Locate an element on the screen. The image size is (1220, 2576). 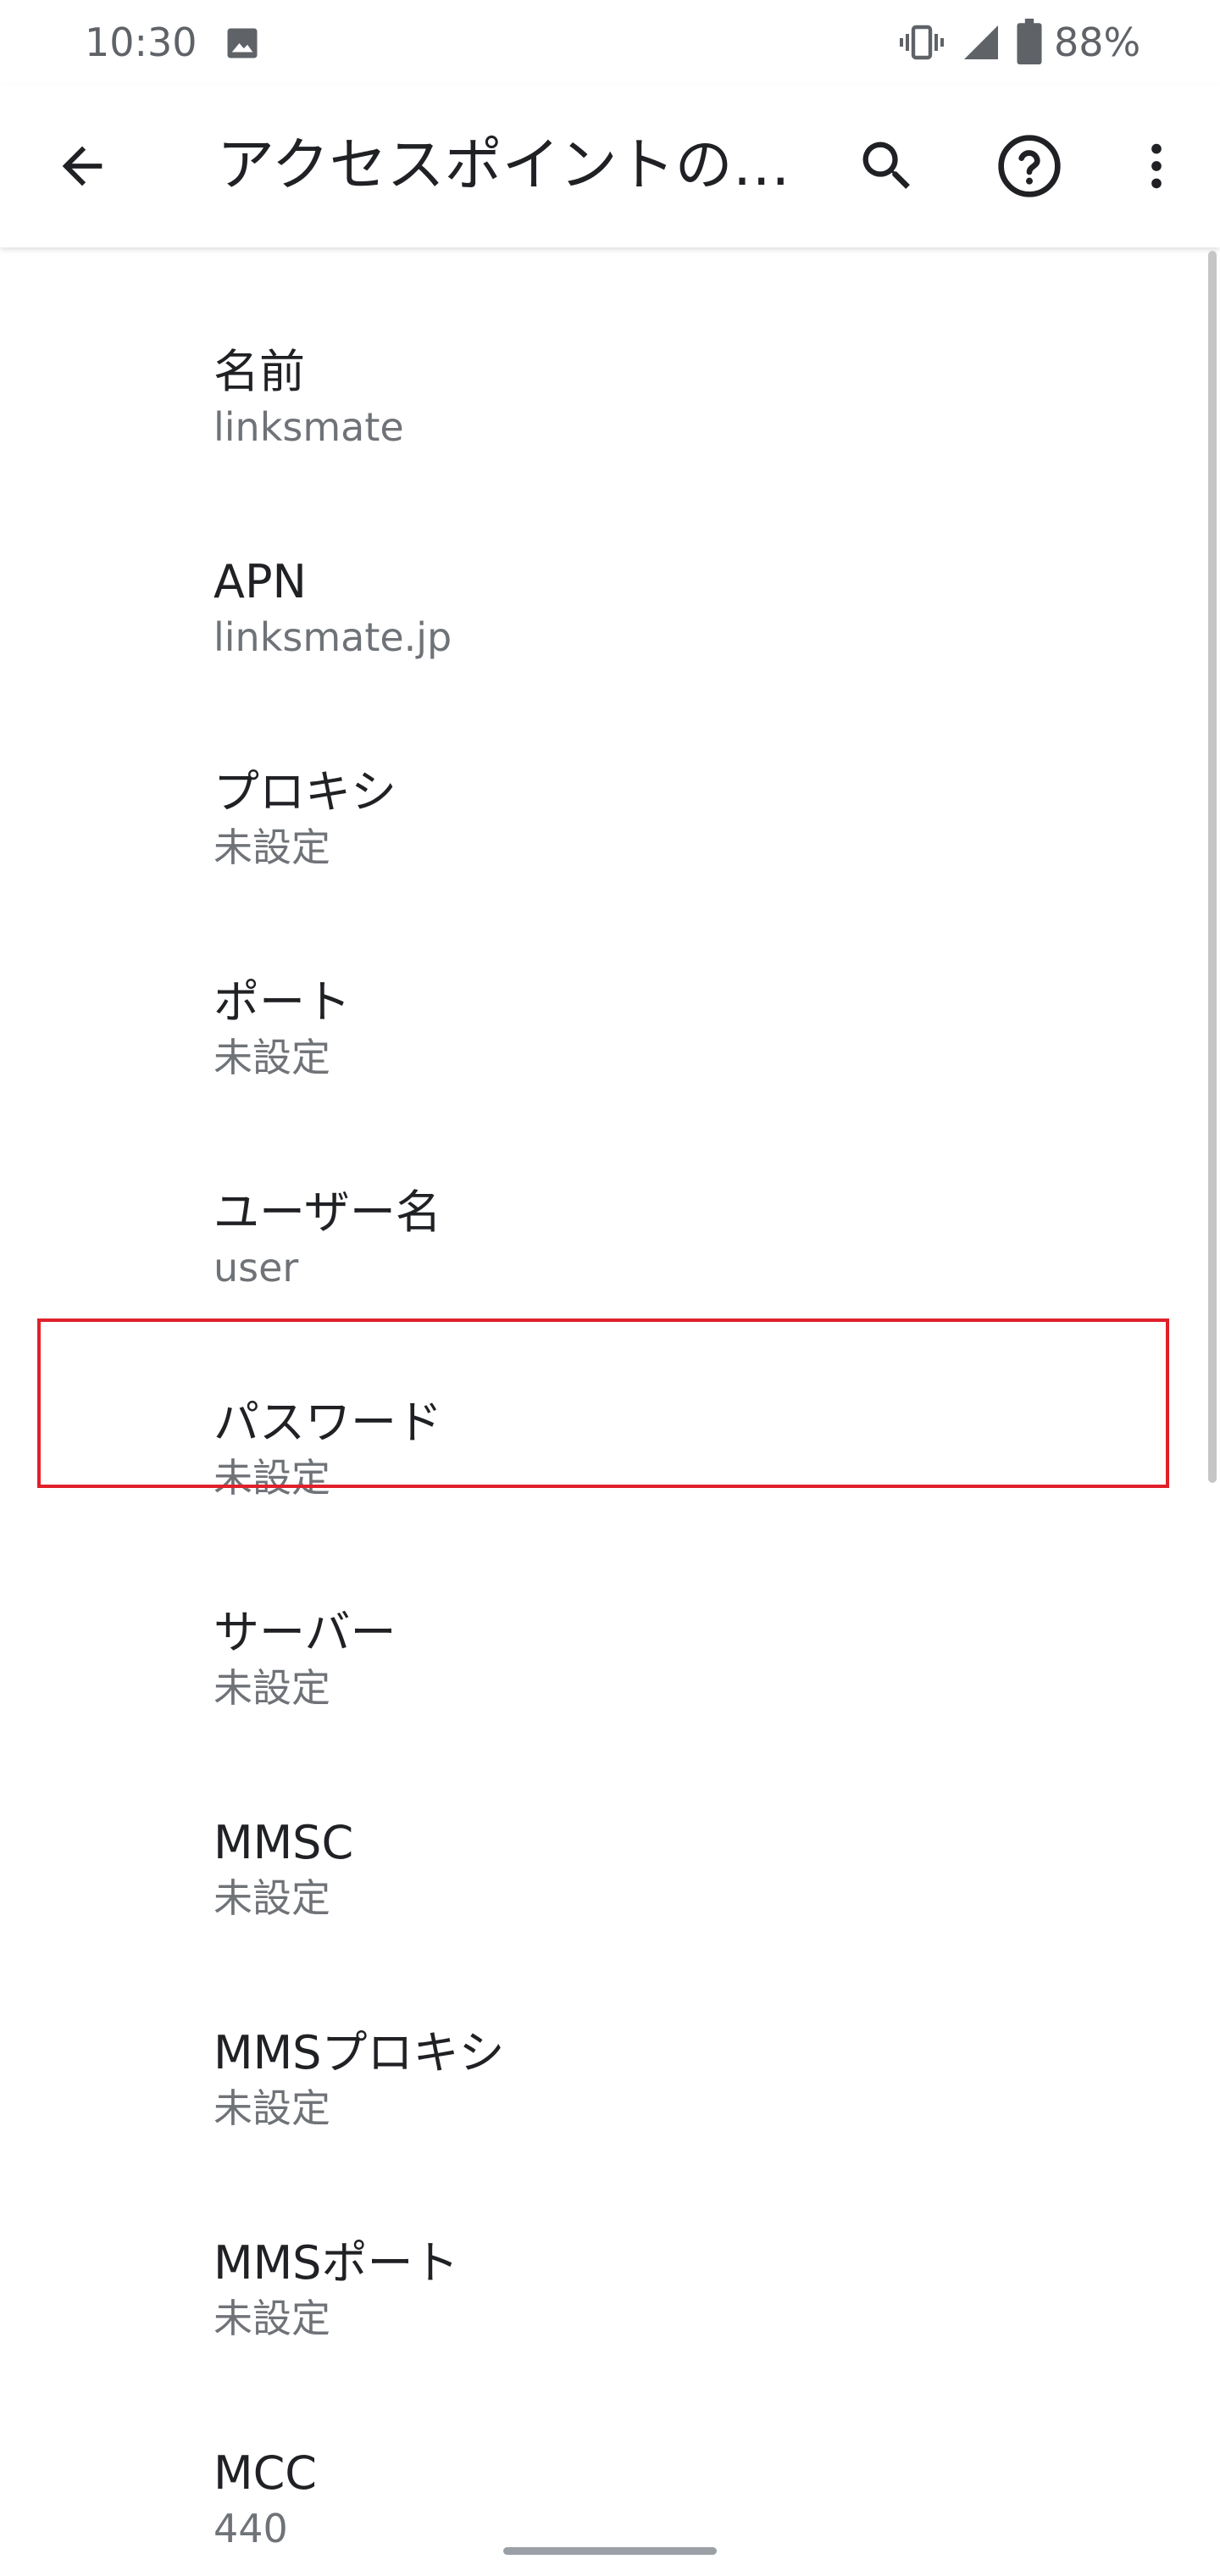
item-title: ユーザー名 is located at coordinates (327, 1212).